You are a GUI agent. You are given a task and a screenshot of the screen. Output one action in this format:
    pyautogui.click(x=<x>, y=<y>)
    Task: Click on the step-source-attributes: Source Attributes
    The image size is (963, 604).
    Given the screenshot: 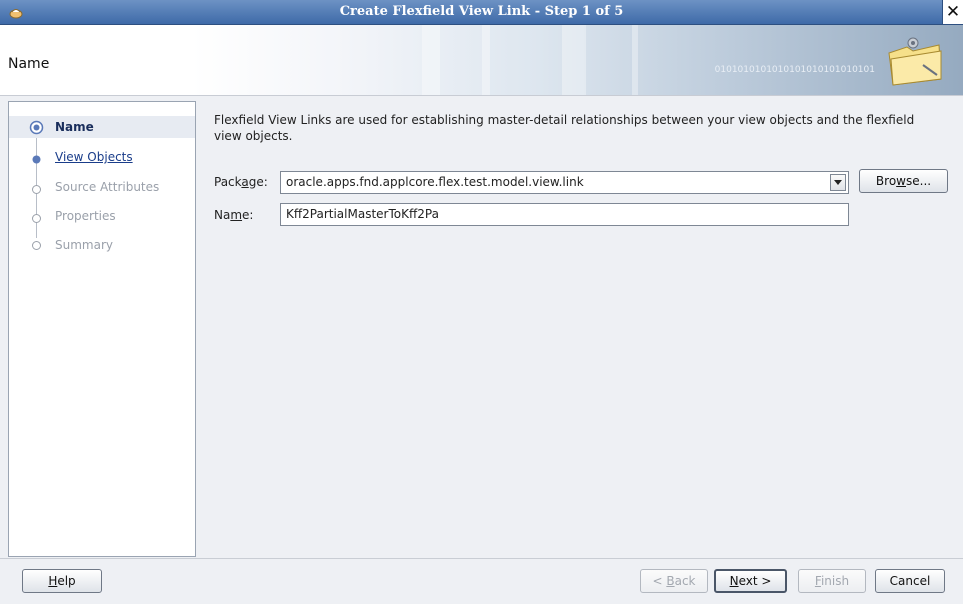 What is the action you would take?
    pyautogui.click(x=102, y=187)
    